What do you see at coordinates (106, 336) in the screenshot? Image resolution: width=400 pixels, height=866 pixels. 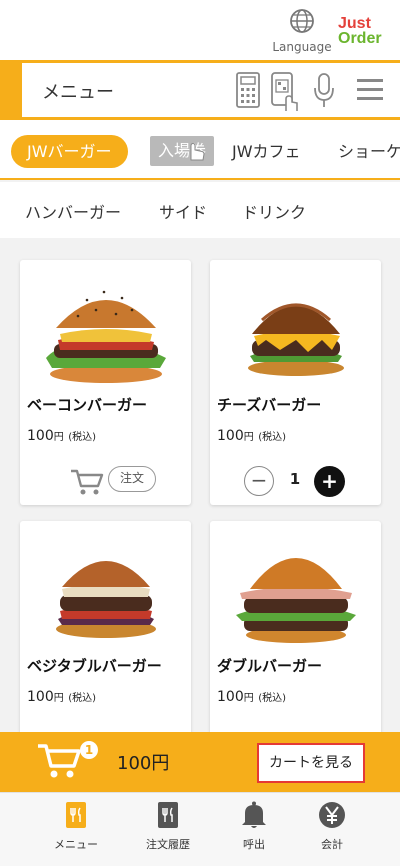 I see `bacon-burger-image` at bounding box center [106, 336].